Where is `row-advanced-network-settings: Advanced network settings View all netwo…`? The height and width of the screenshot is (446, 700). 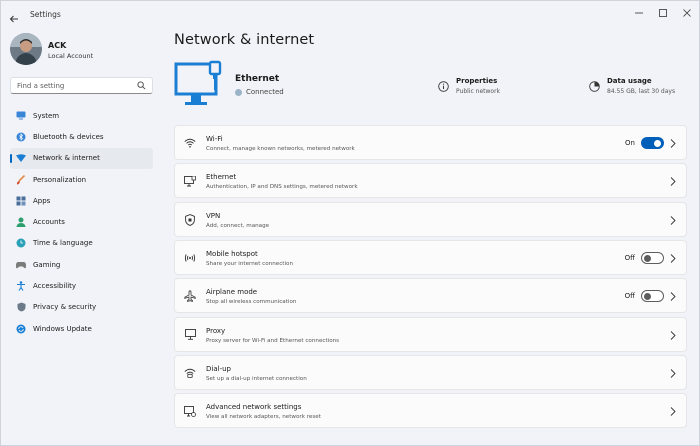
row-advanced-network-settings: Advanced network settings View all netwo… is located at coordinates (430, 411).